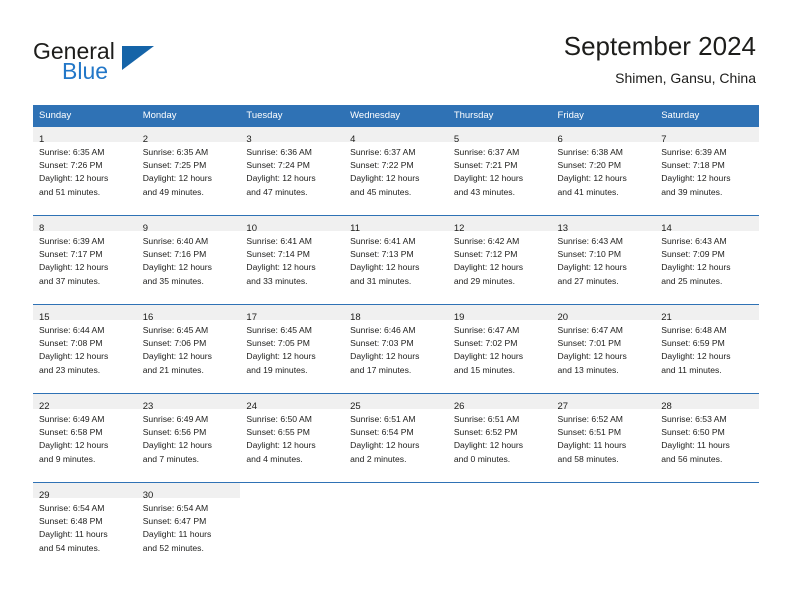 Image resolution: width=792 pixels, height=612 pixels. I want to click on day-number-band: 1, so click(85, 136).